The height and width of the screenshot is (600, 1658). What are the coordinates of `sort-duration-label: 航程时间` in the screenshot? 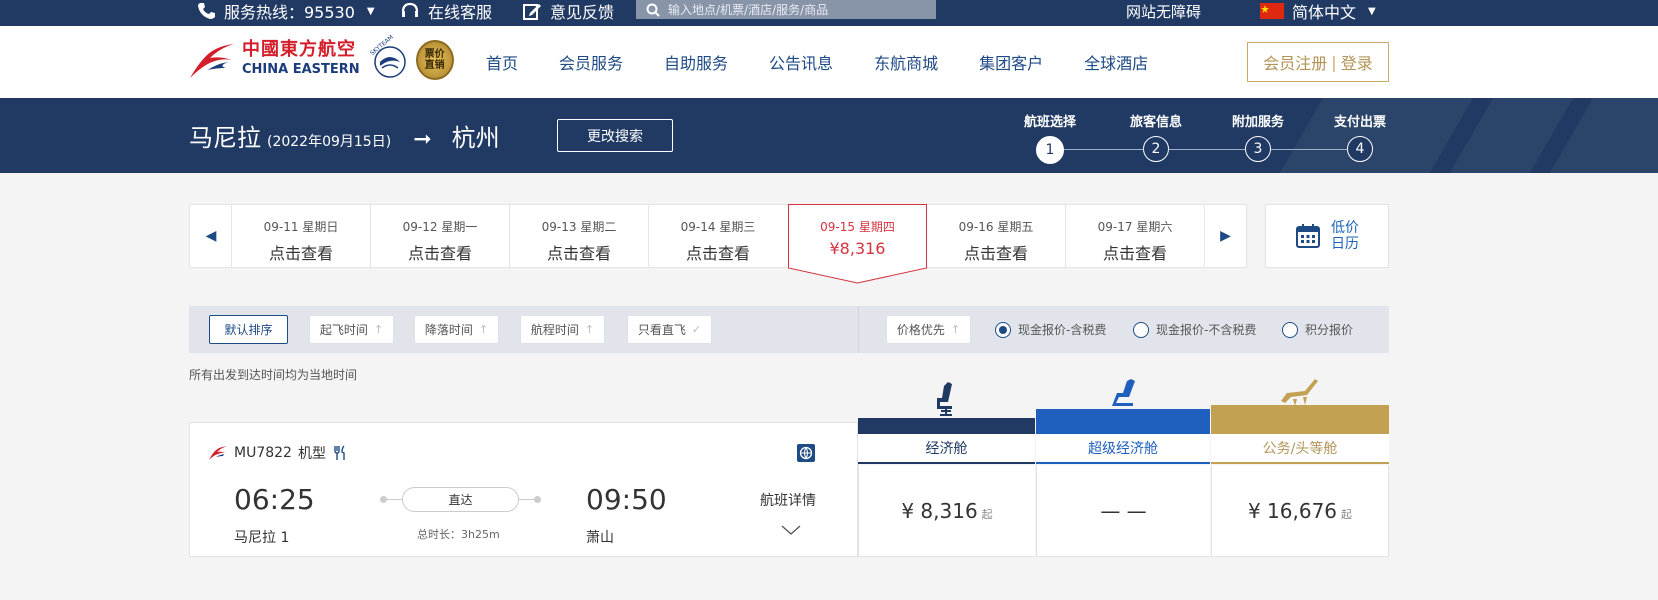 It's located at (554, 330).